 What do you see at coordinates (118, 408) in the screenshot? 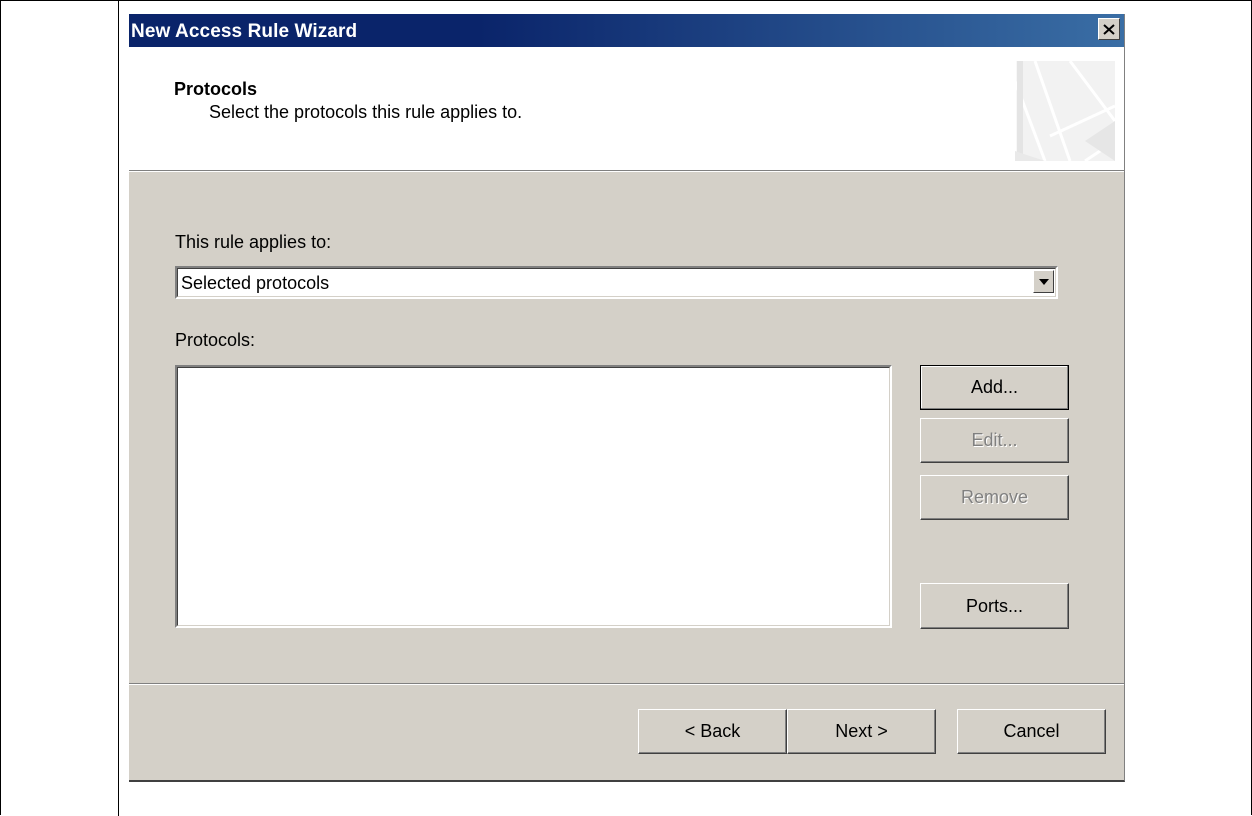
I see `frame-divider` at bounding box center [118, 408].